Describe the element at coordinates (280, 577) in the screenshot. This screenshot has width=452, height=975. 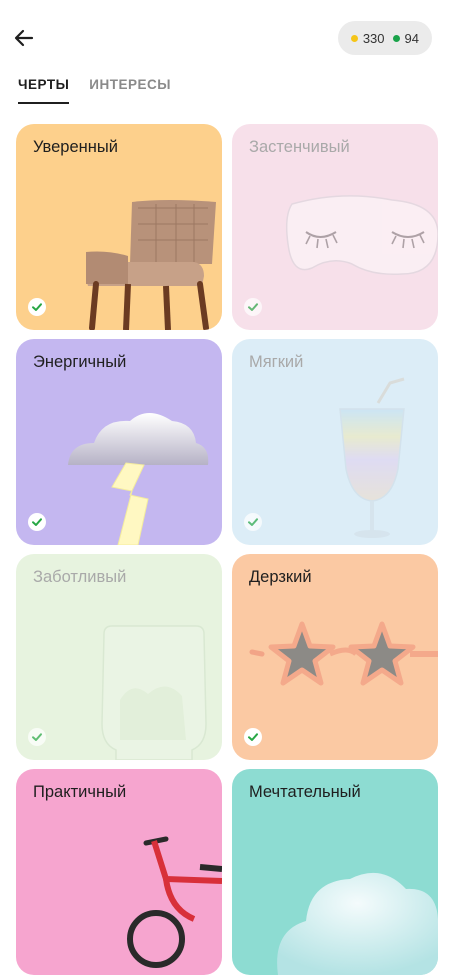
I see `trait-label: Дерзкий` at that location.